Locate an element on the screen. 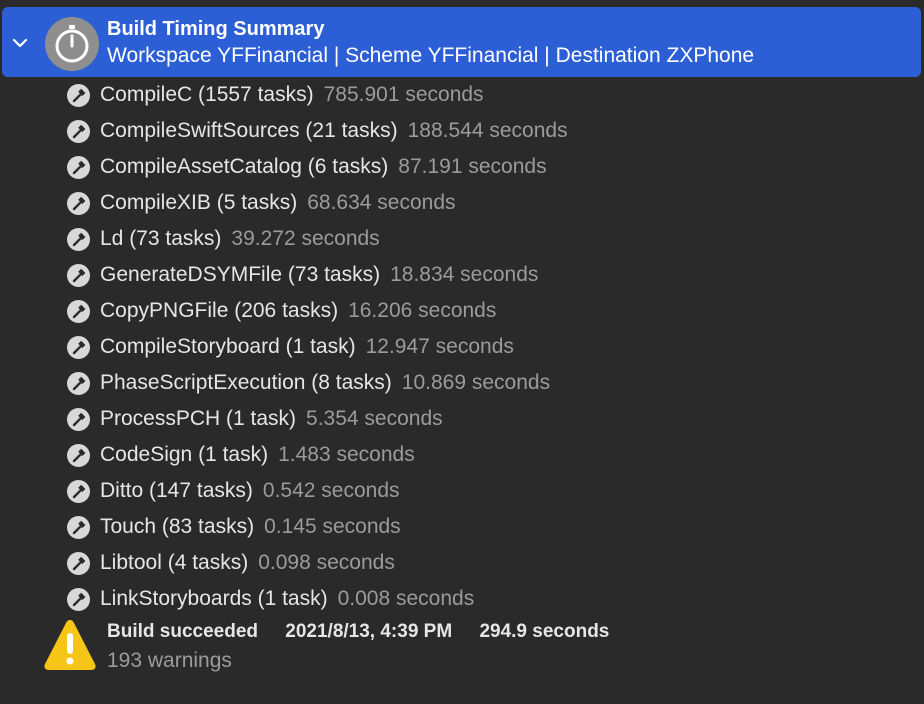 Image resolution: width=924 pixels, height=704 pixels. task-name: CompileAssetCatalog (6 tasks) is located at coordinates (244, 166).